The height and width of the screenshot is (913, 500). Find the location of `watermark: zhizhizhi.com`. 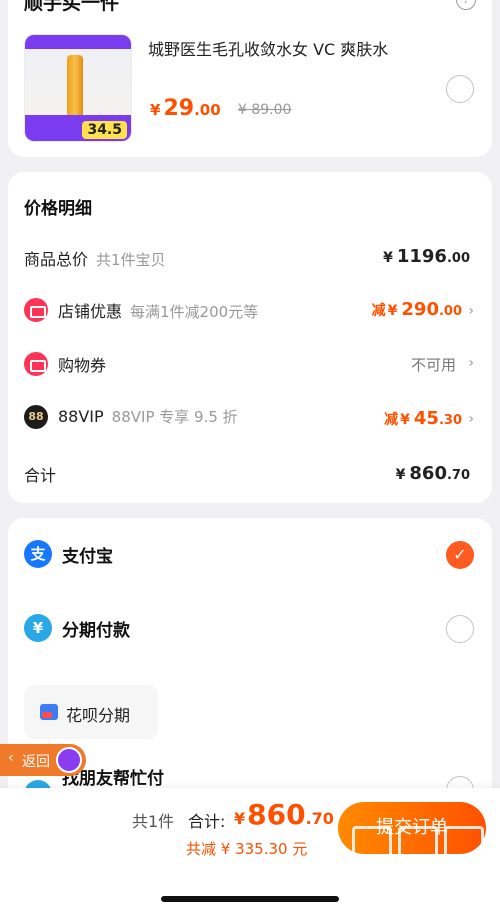

watermark: zhizhizhi.com is located at coordinates (422, 861).